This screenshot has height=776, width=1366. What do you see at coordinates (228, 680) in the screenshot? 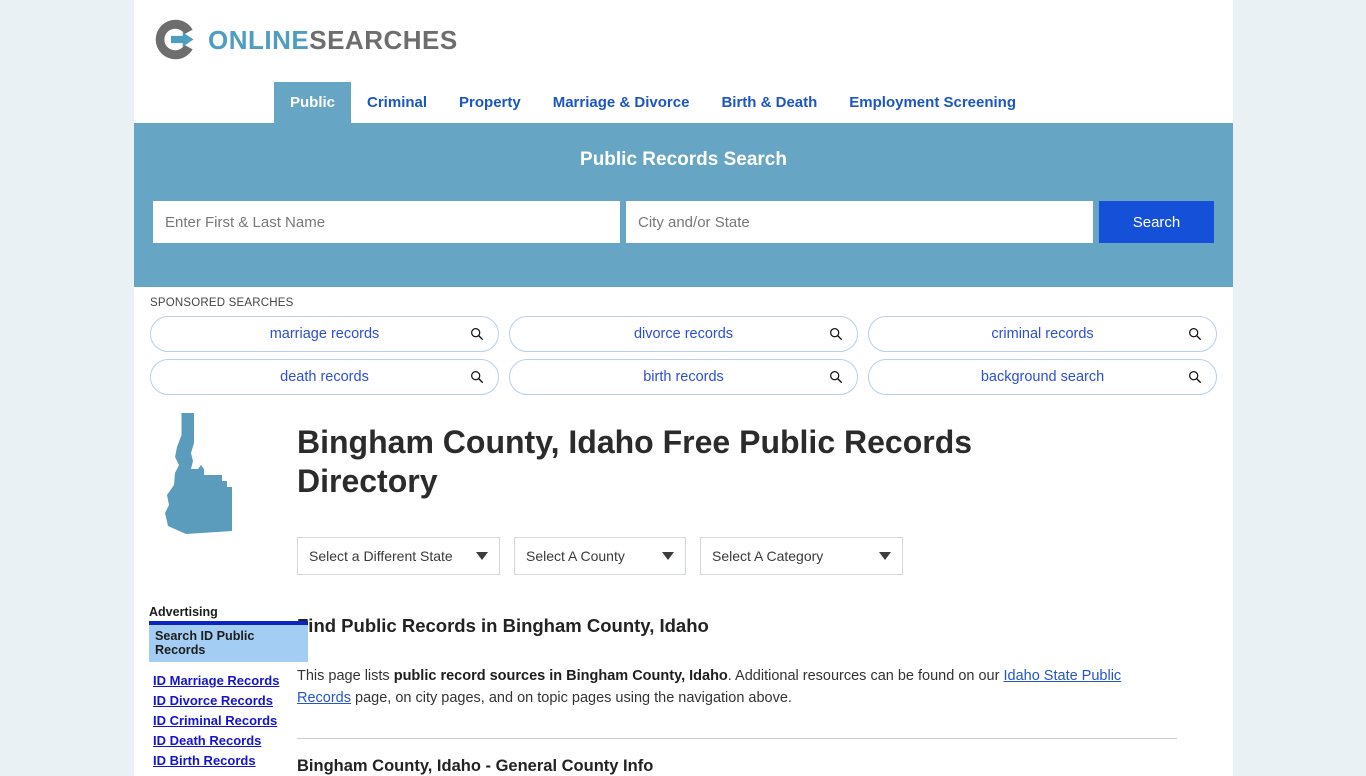
I see `ad-link-marriage-records: ID Marriage Records` at bounding box center [228, 680].